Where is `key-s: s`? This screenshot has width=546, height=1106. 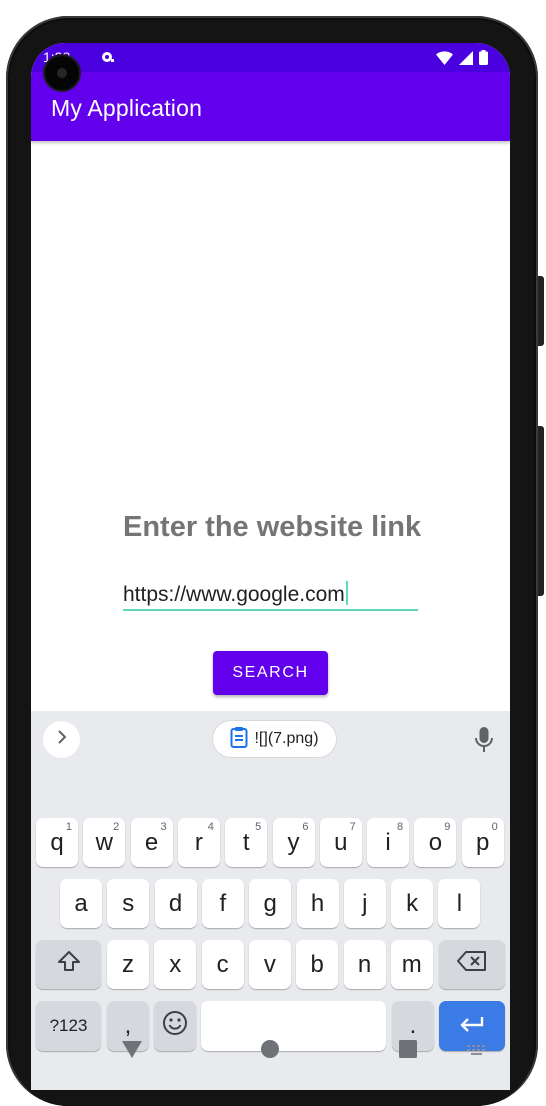
key-s: s is located at coordinates (128, 903).